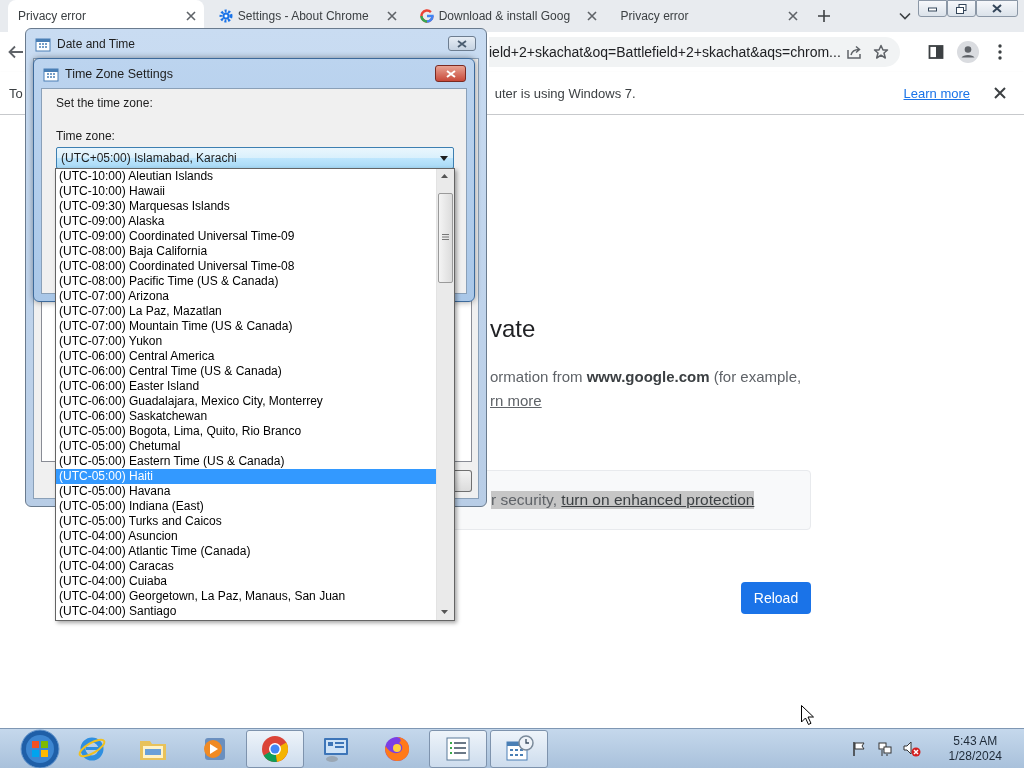 The height and width of the screenshot is (768, 1024). Describe the element at coordinates (246, 341) in the screenshot. I see `dropdown-option: (UTC-07:00) Yukon` at that location.